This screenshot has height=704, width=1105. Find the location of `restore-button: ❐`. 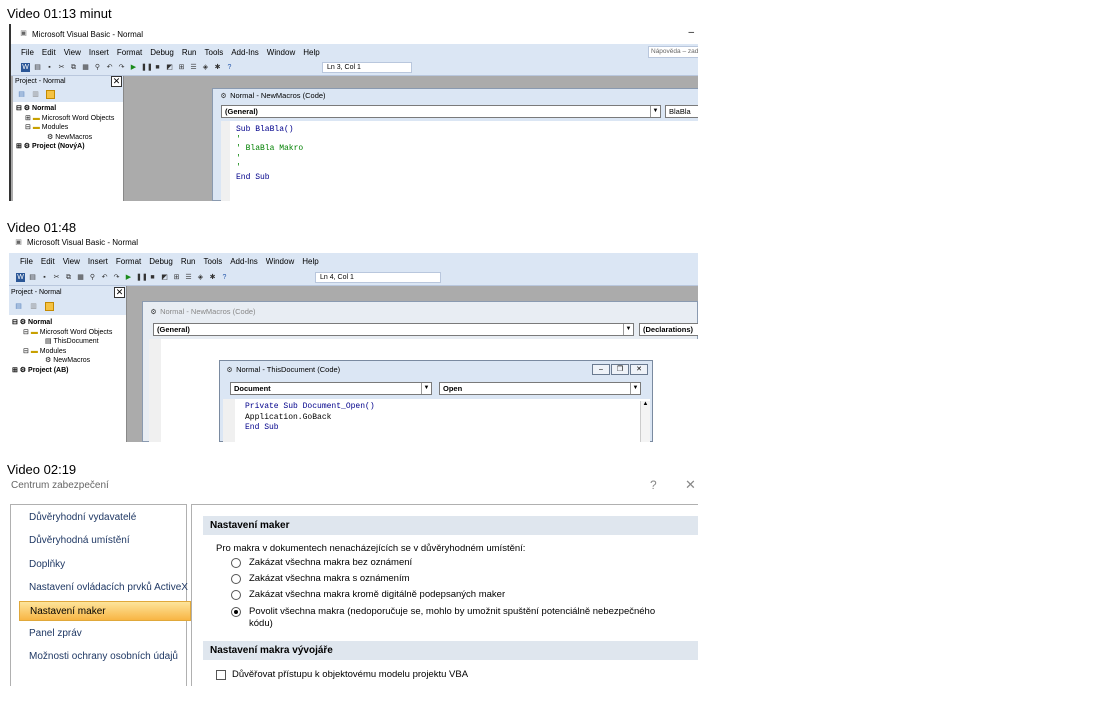

restore-button: ❐ is located at coordinates (620, 369).